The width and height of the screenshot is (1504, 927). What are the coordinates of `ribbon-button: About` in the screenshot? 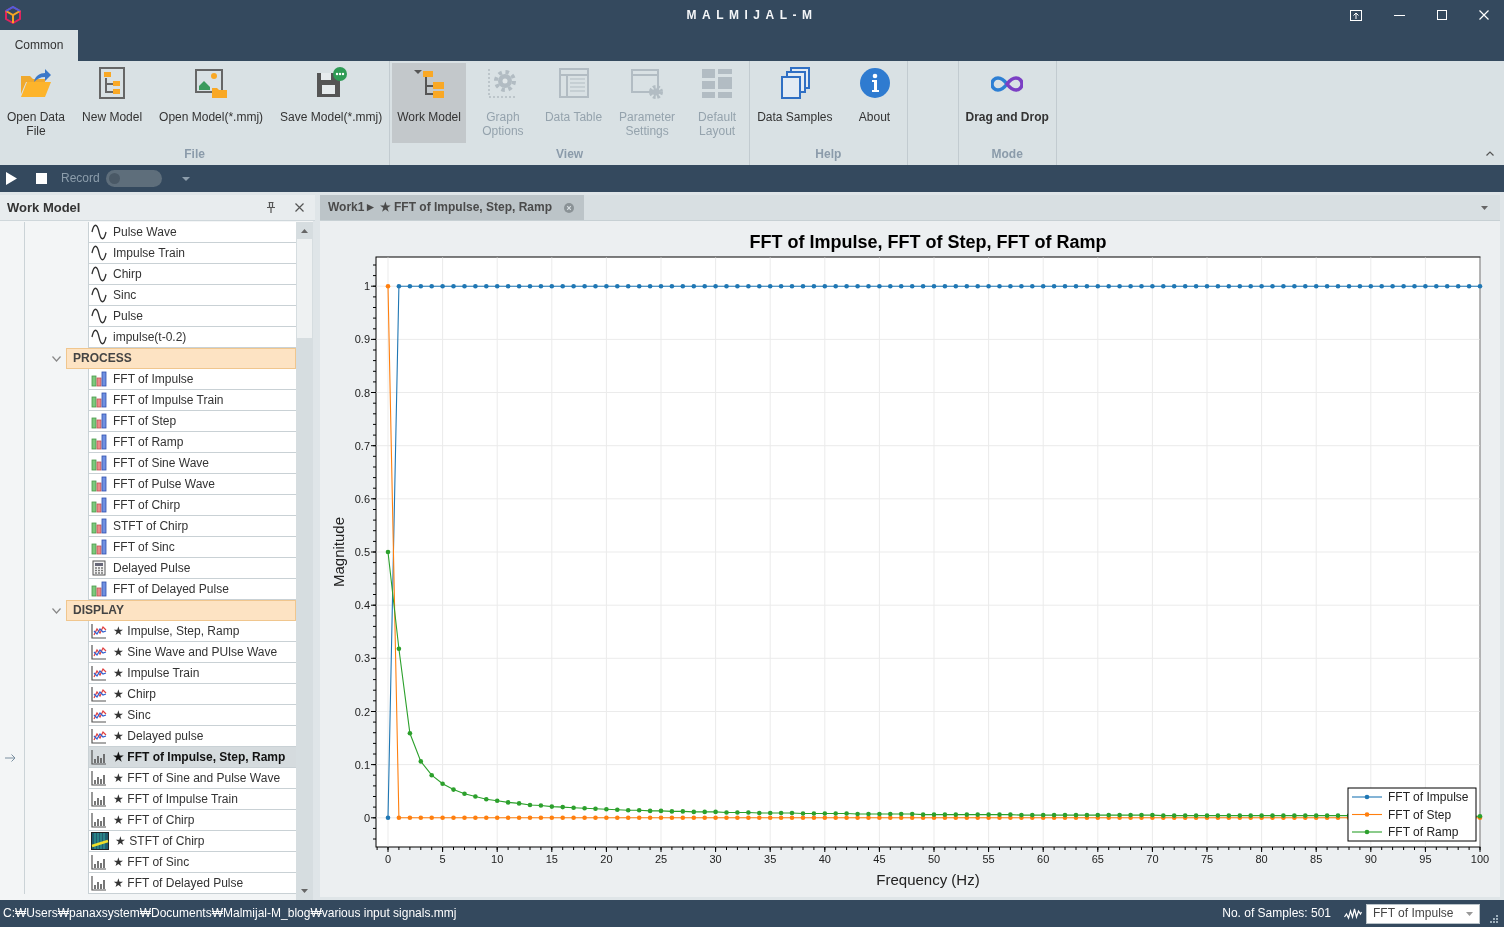 It's located at (874, 103).